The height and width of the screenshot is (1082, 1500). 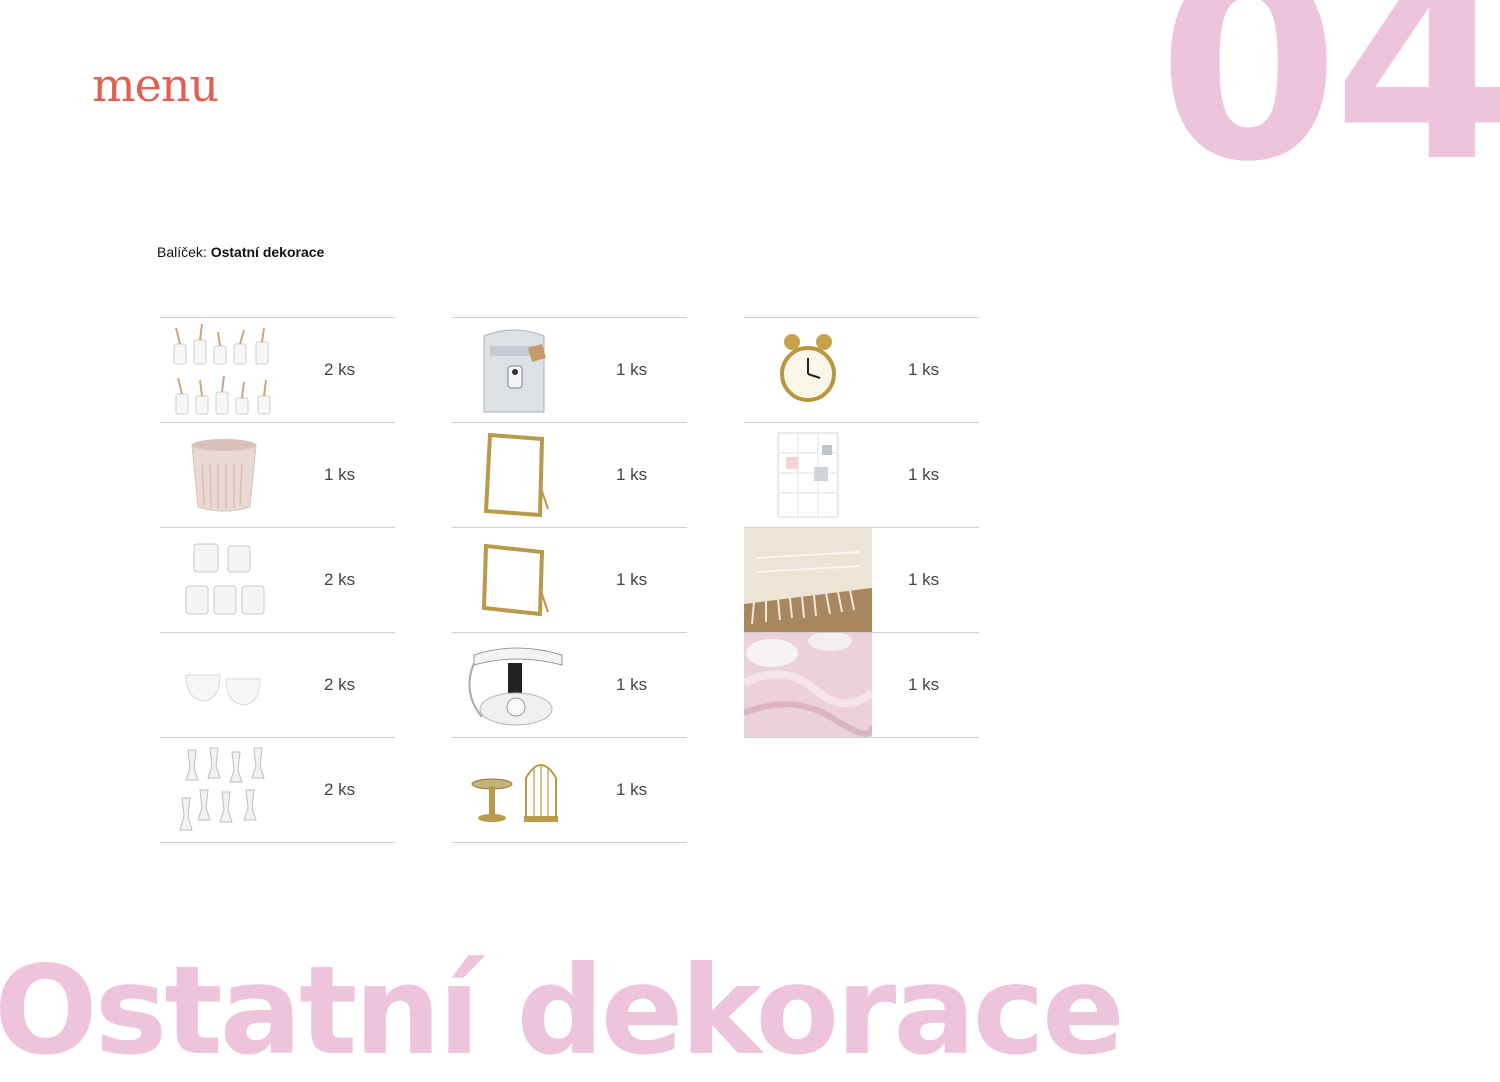 What do you see at coordinates (515, 686) in the screenshot?
I see `retro-white-telephone-image` at bounding box center [515, 686].